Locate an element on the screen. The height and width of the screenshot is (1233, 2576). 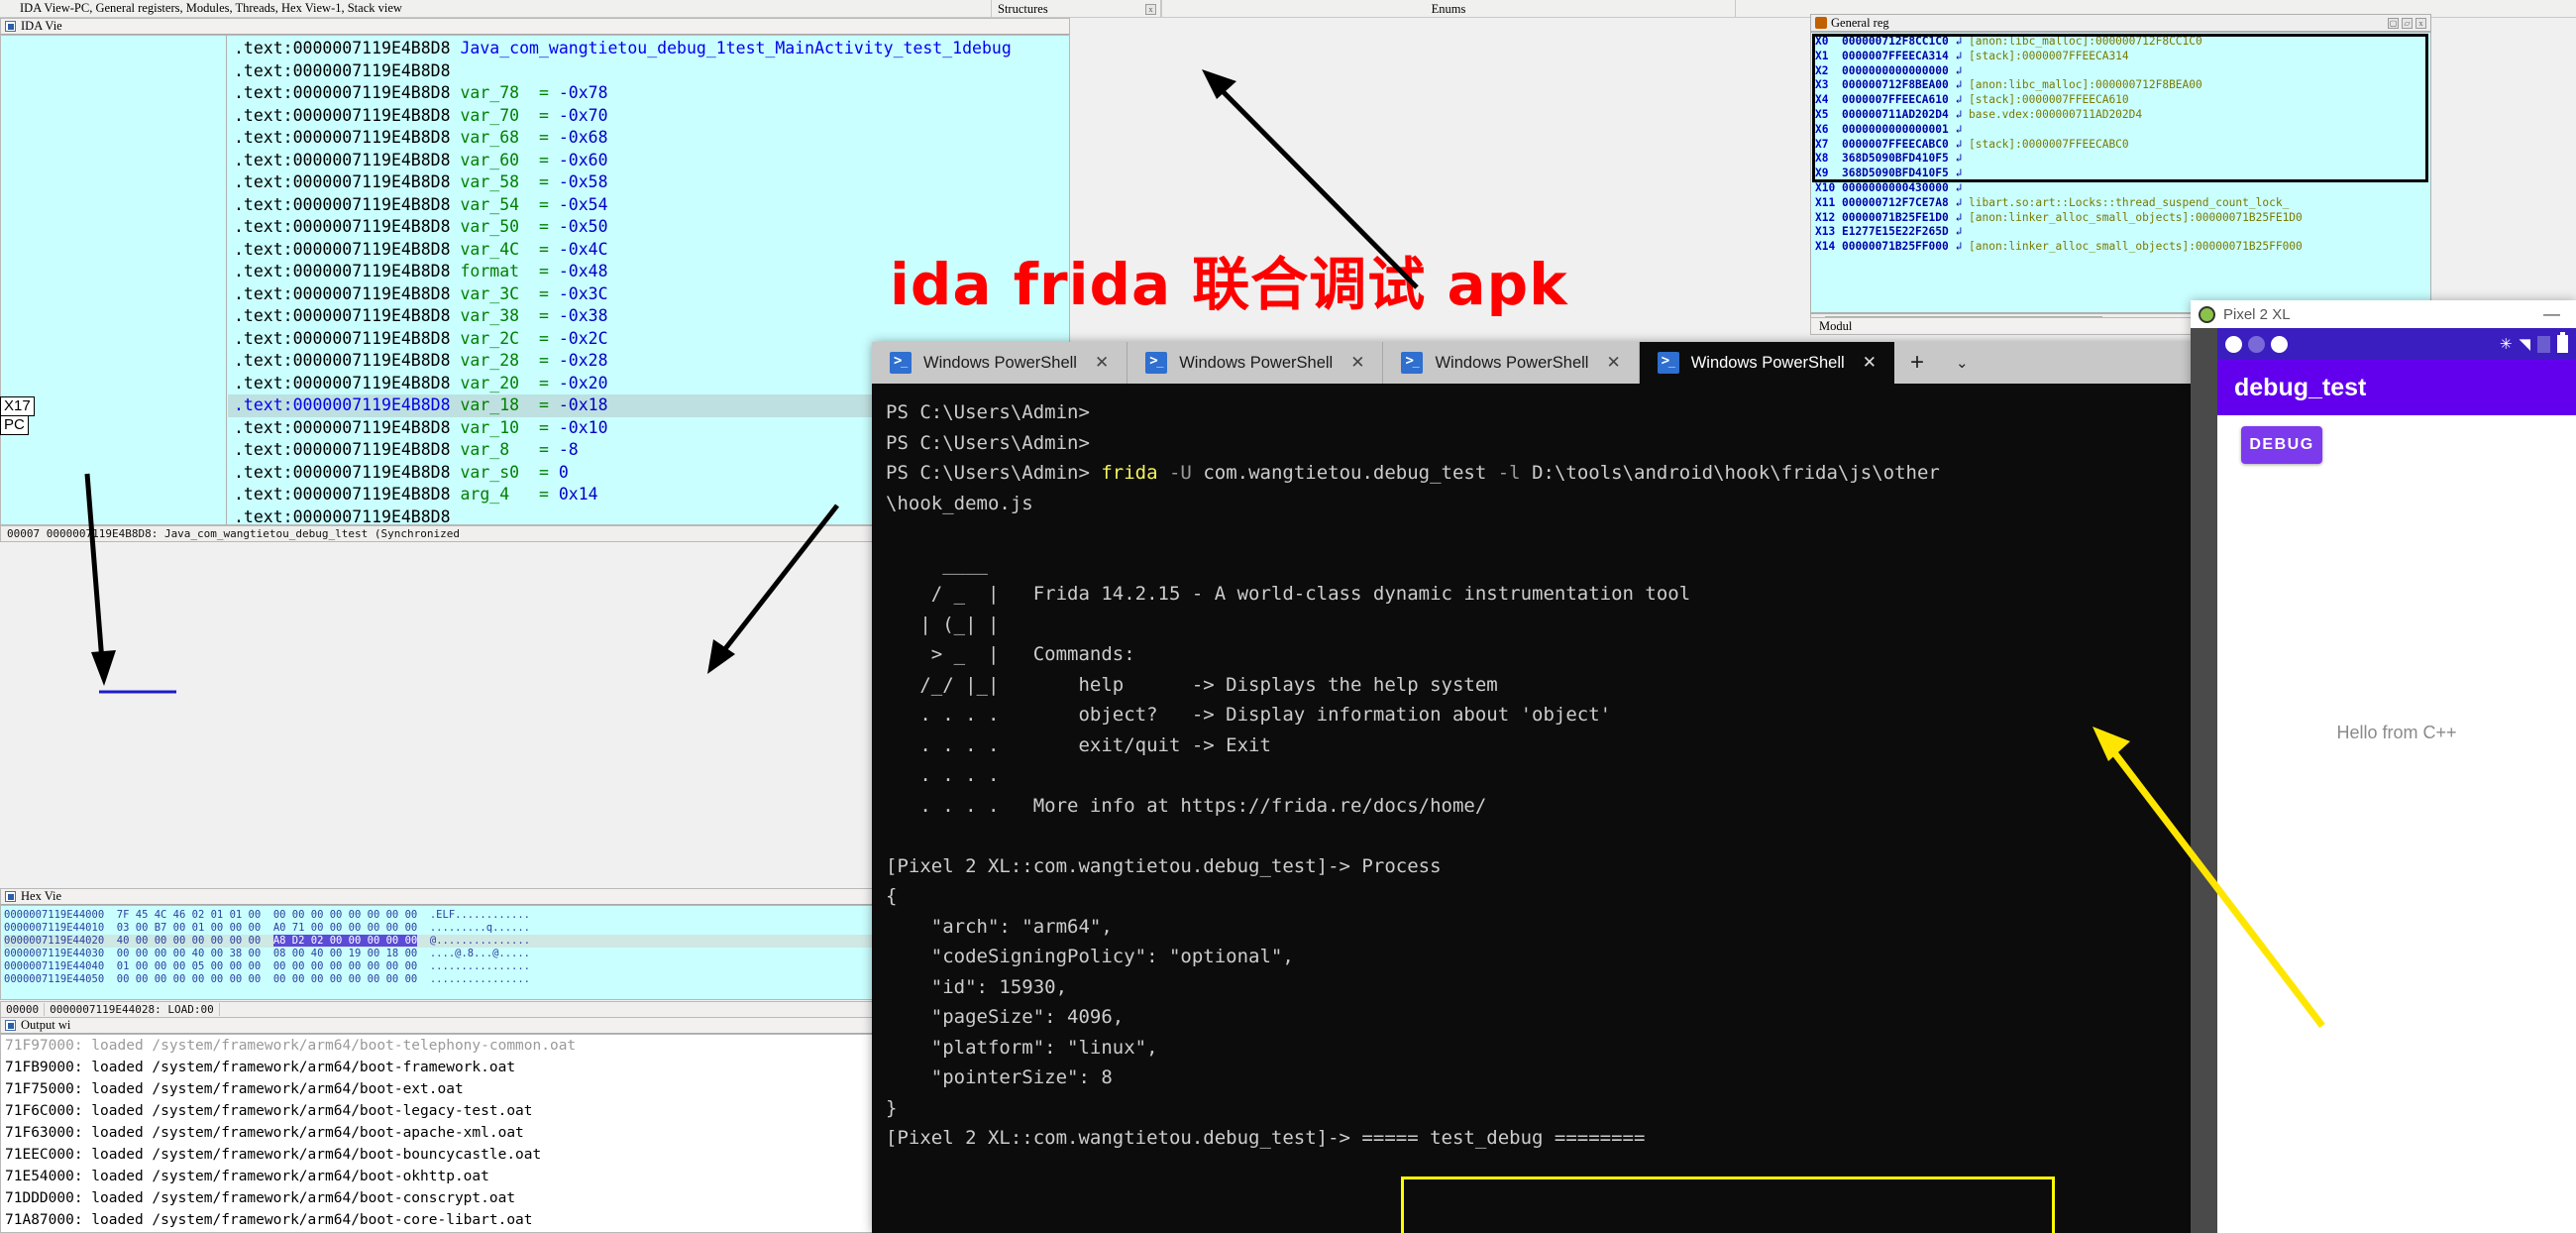
hex-view-tab-header: Hex Vie is located at coordinates (437, 896).